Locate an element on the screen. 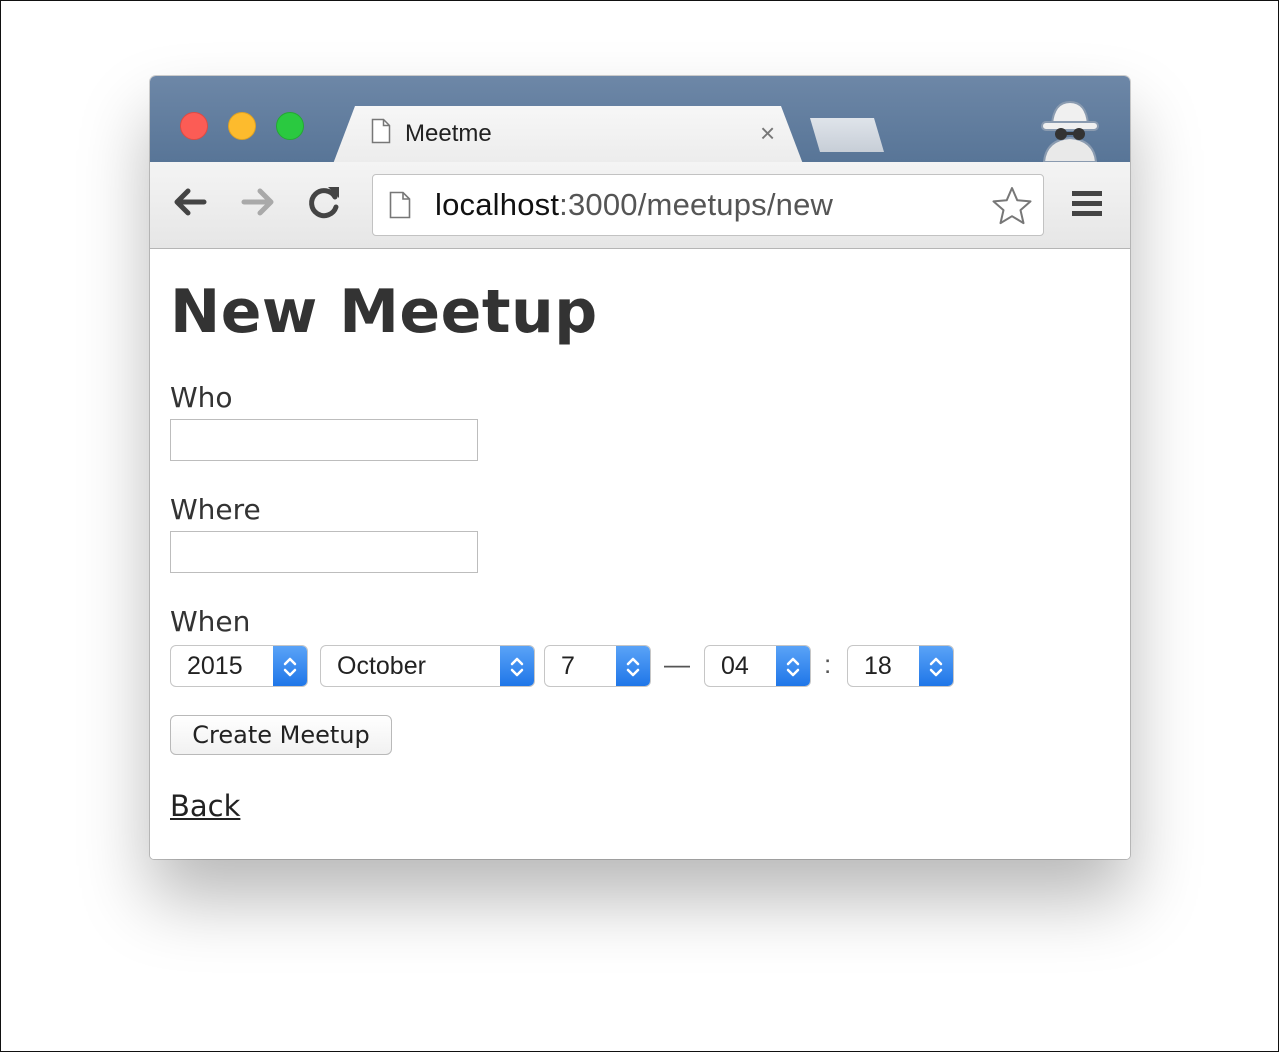 Image resolution: width=1279 pixels, height=1052 pixels. year-value: 2015 is located at coordinates (215, 666).